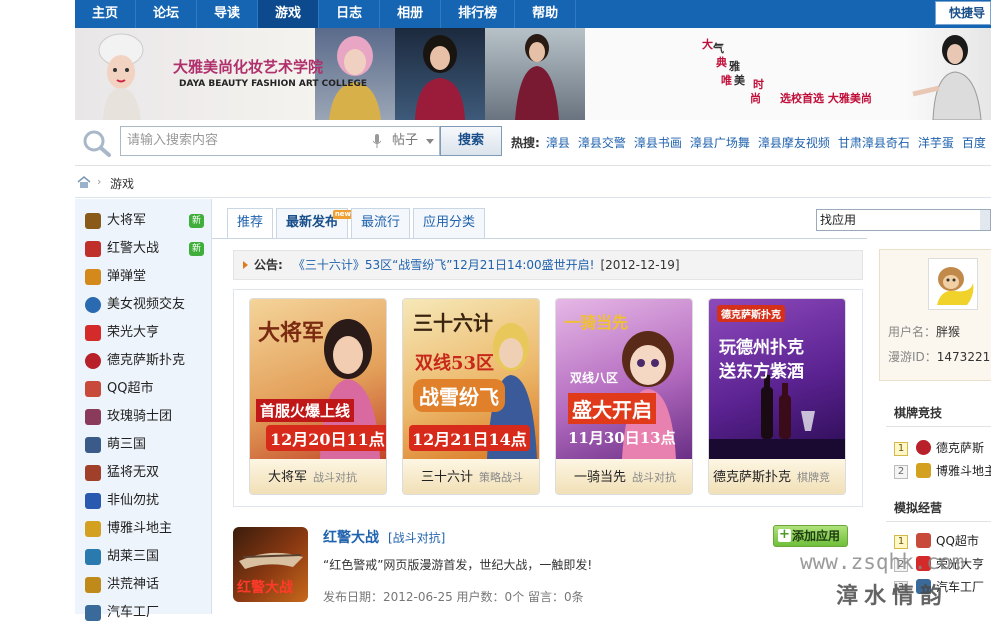  Describe the element at coordinates (963, 13) in the screenshot. I see `quick-nav-button: 快捷导` at that location.